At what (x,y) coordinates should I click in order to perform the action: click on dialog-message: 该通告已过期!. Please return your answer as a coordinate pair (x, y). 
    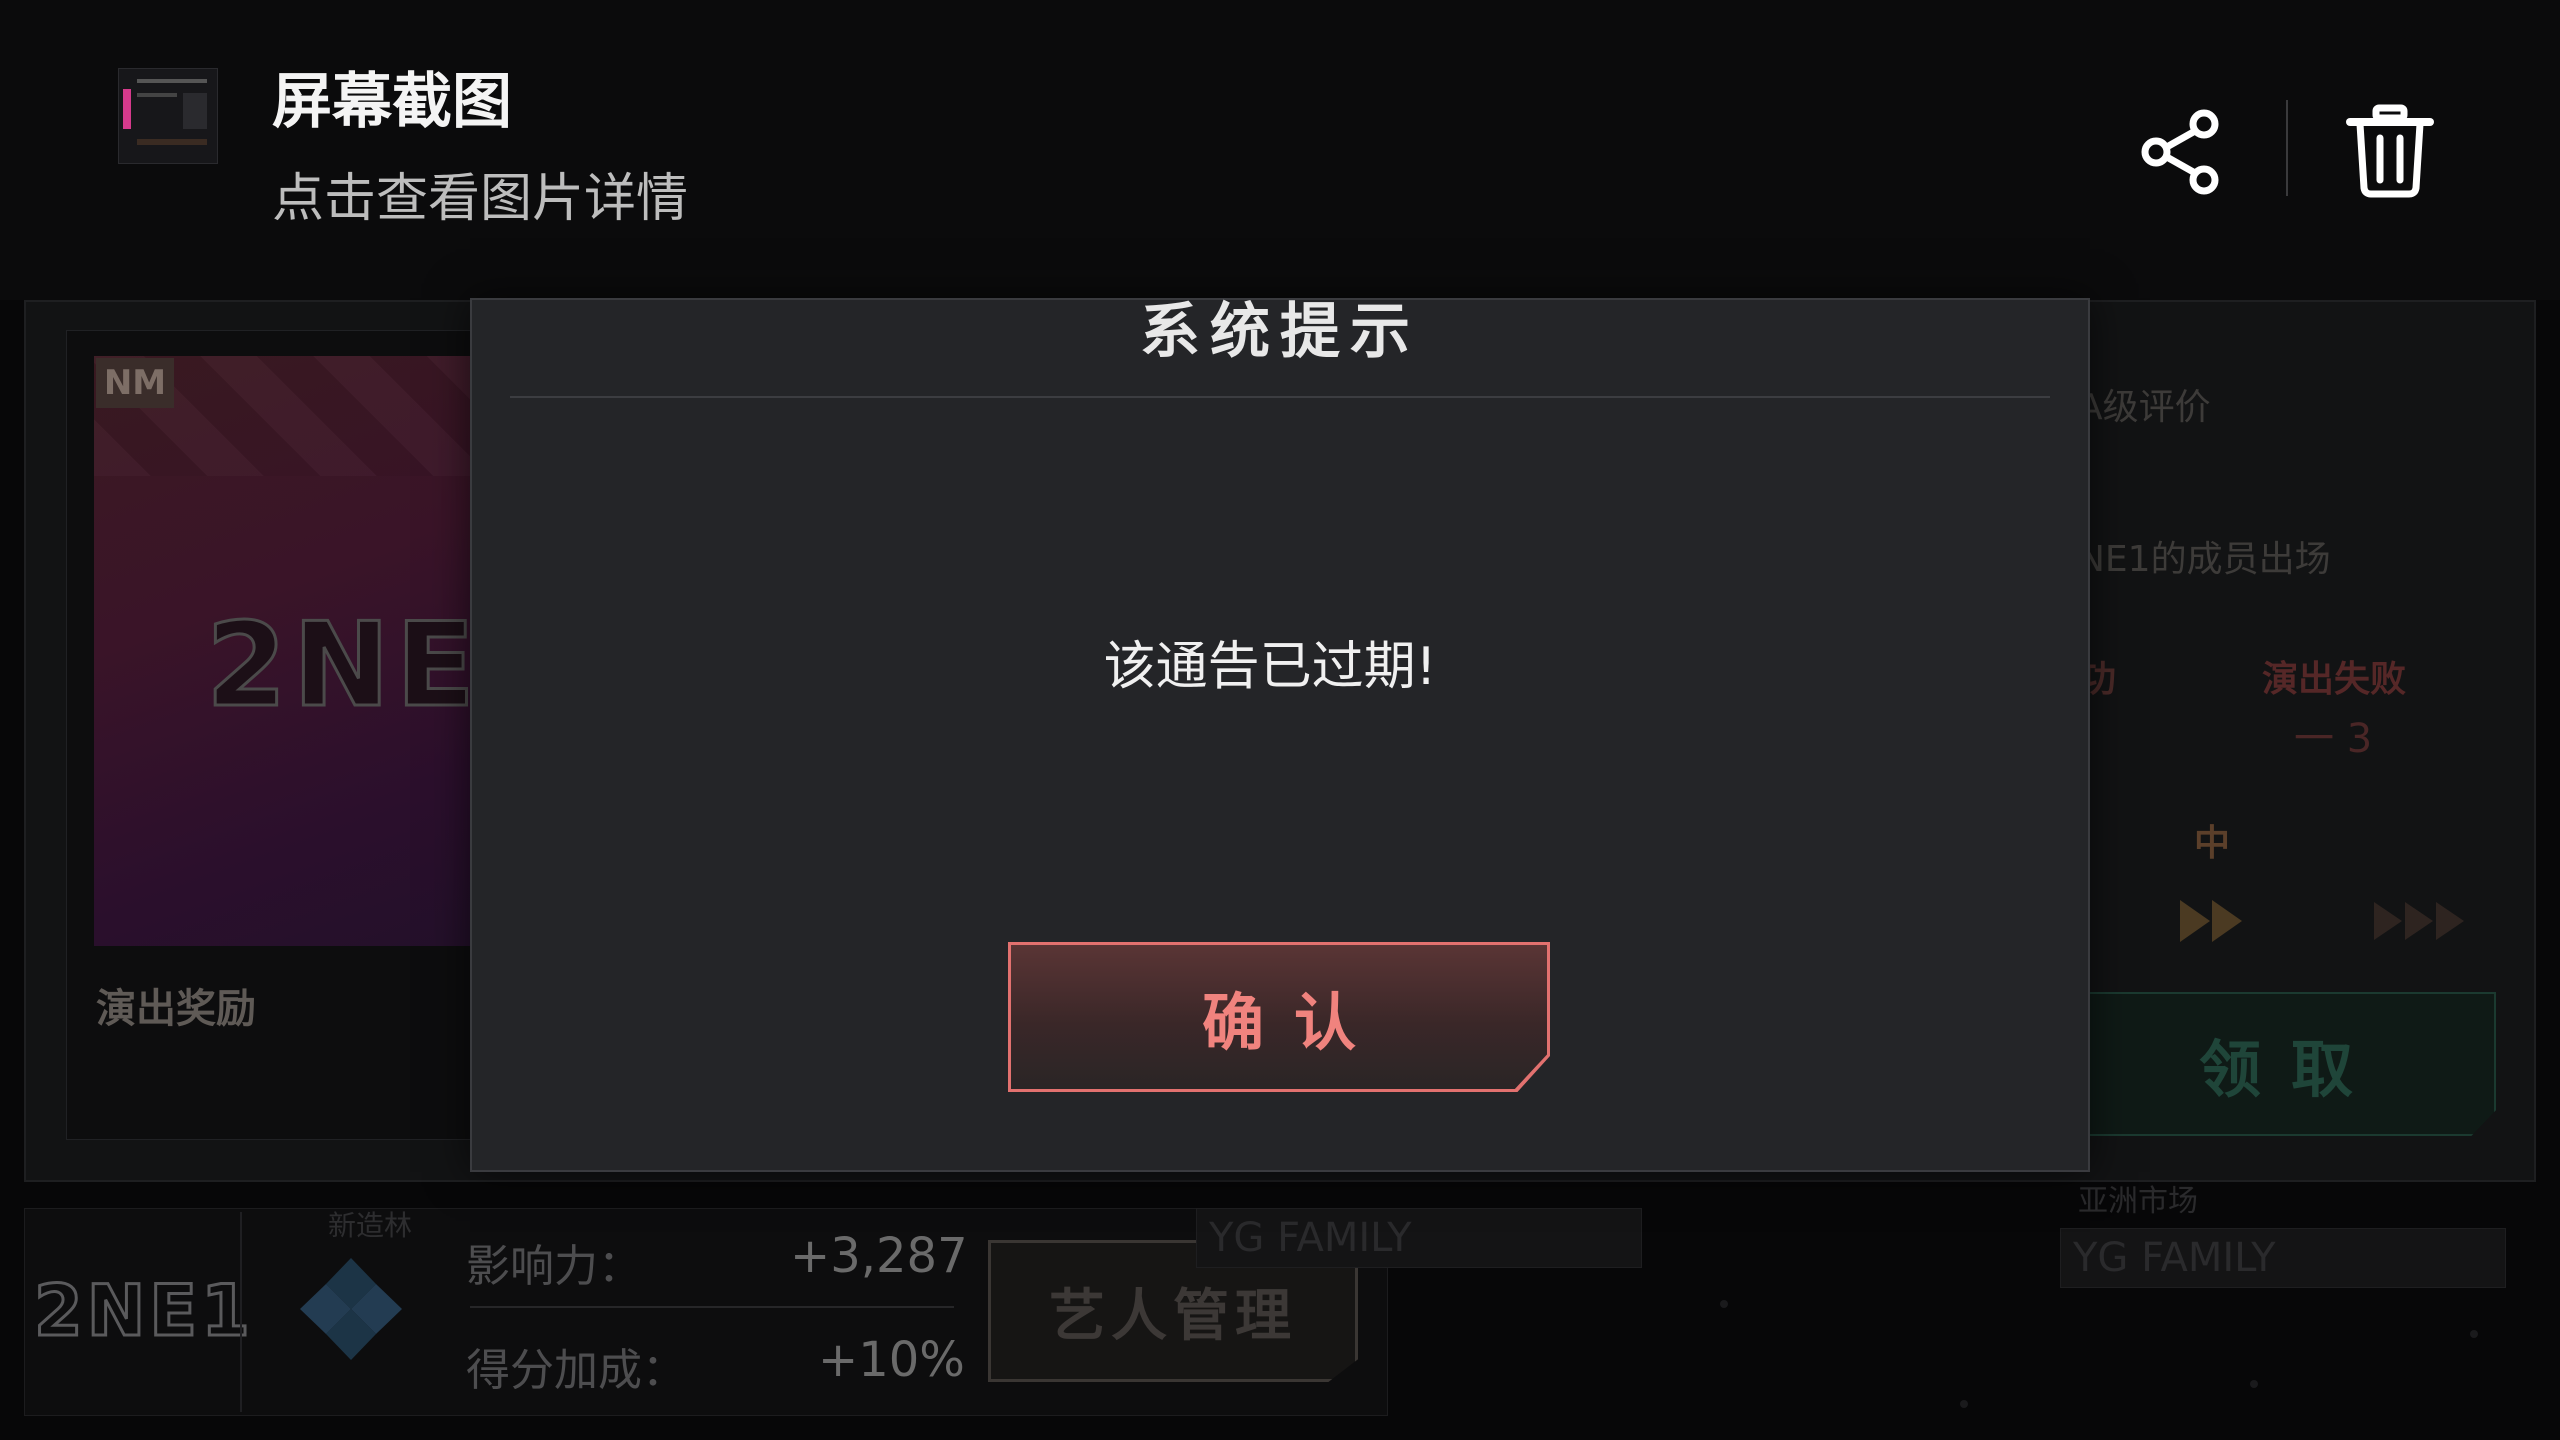
    Looking at the image, I should click on (1270, 667).